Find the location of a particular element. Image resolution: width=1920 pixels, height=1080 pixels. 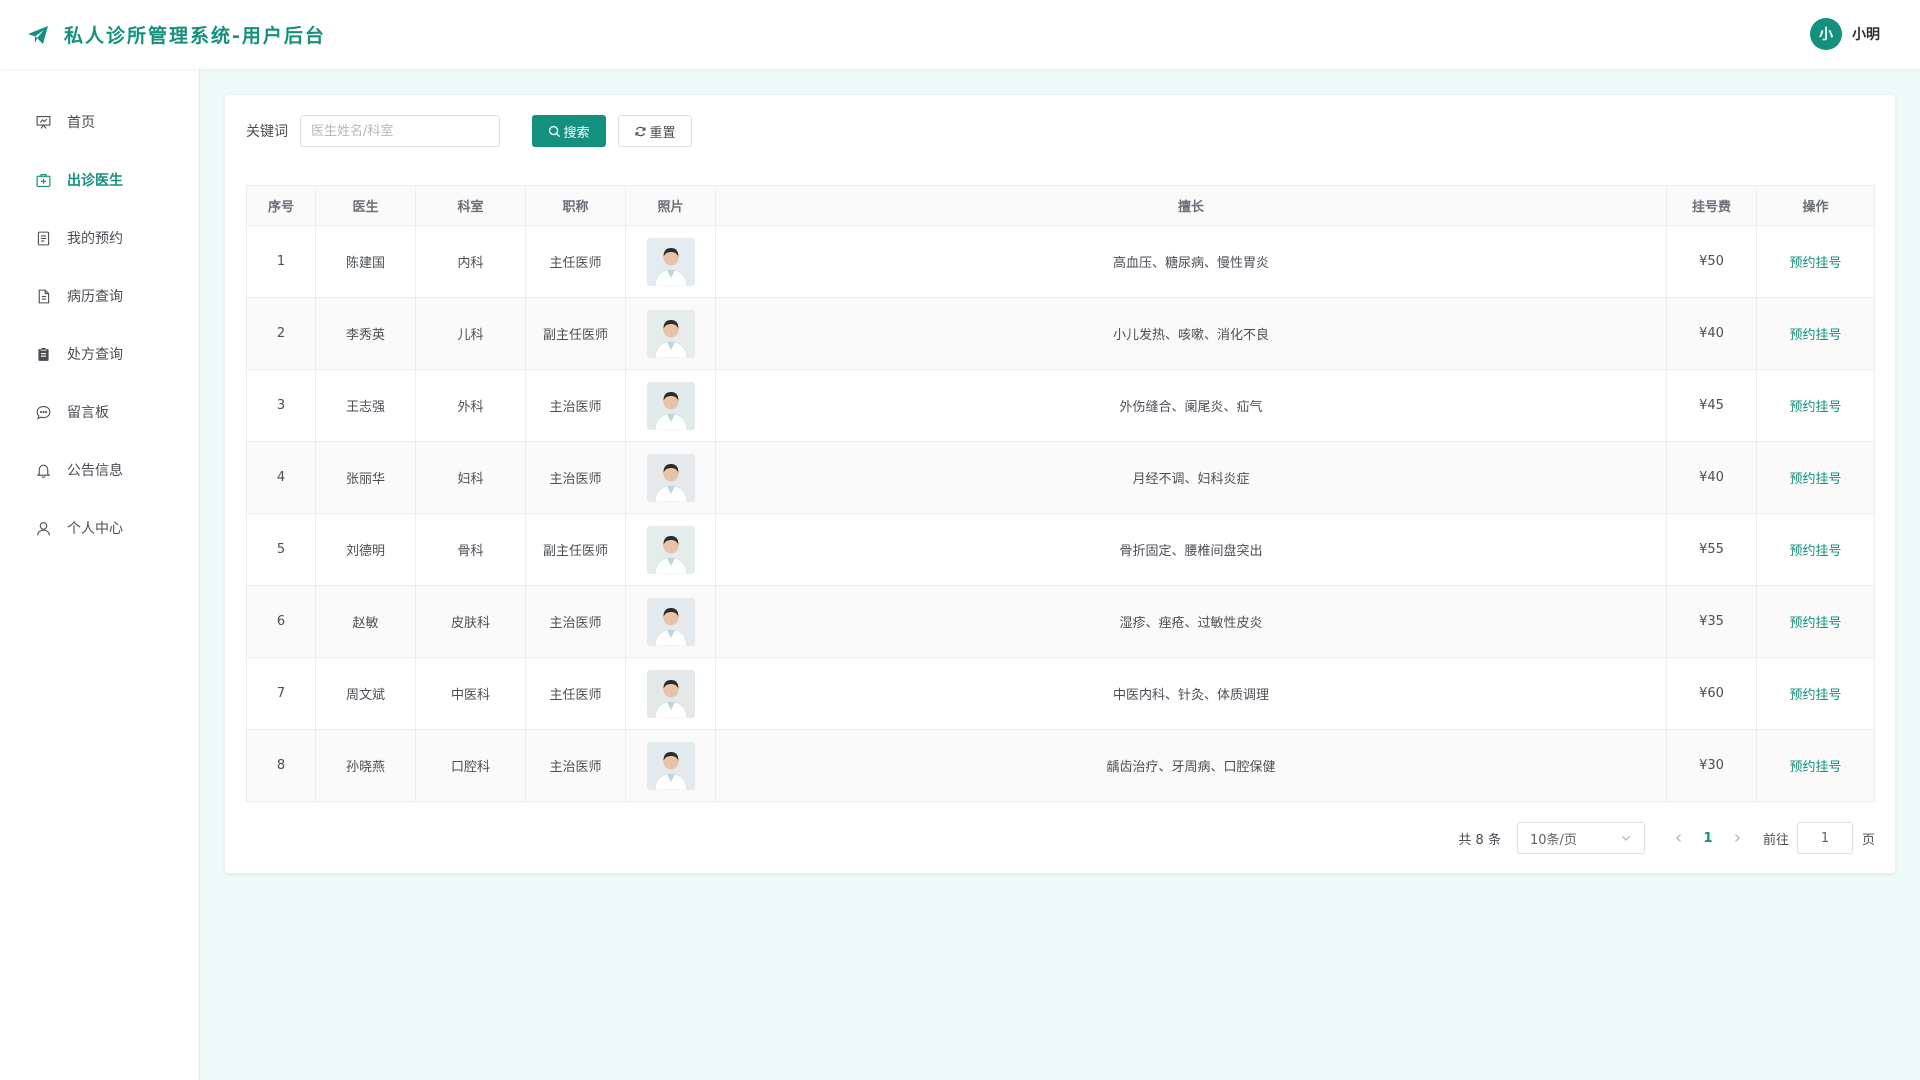

table-header-row: 序号 医生 科室 职称 照片 擅长 挂号费 操作 is located at coordinates (1060, 205).